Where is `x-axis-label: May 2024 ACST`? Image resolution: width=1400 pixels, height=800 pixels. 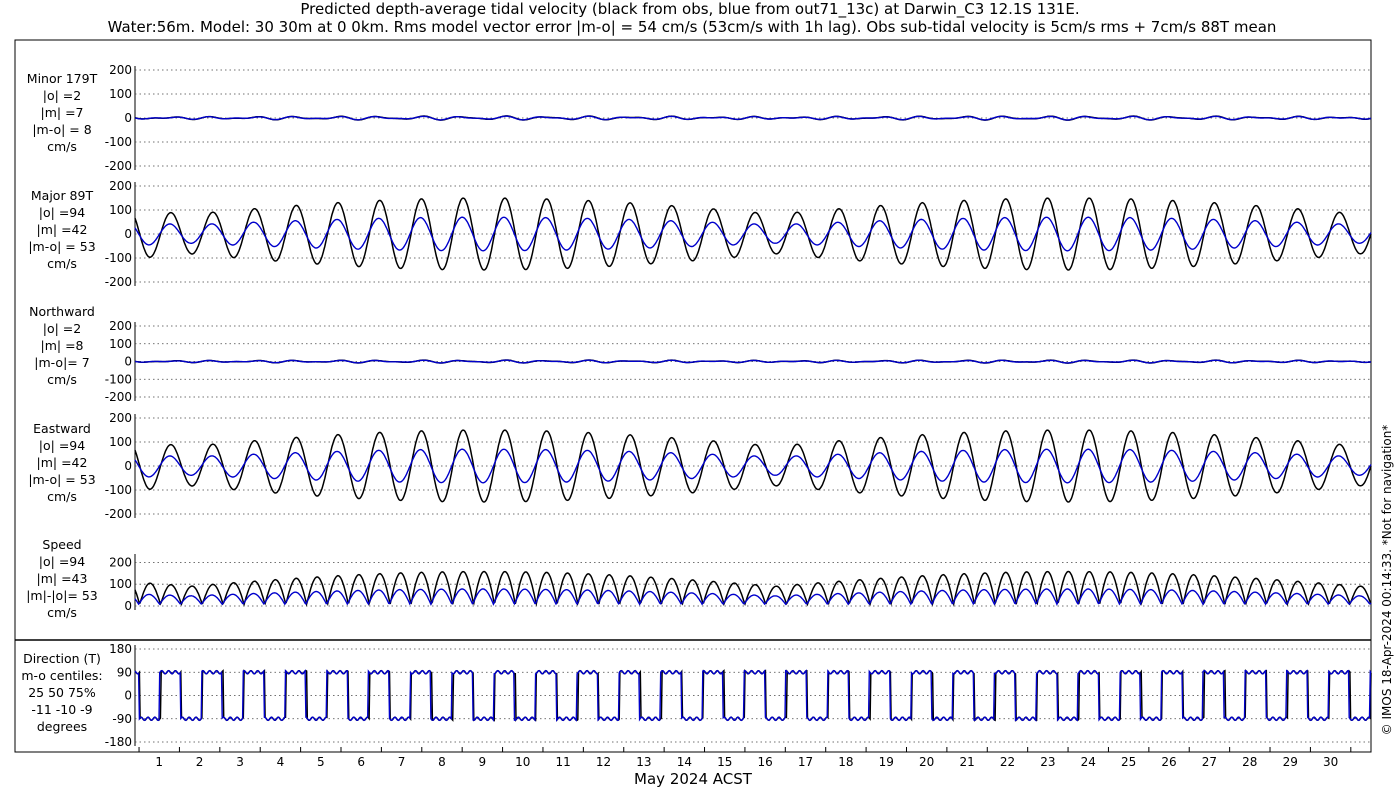
x-axis-label: May 2024 ACST is located at coordinates (693, 779).